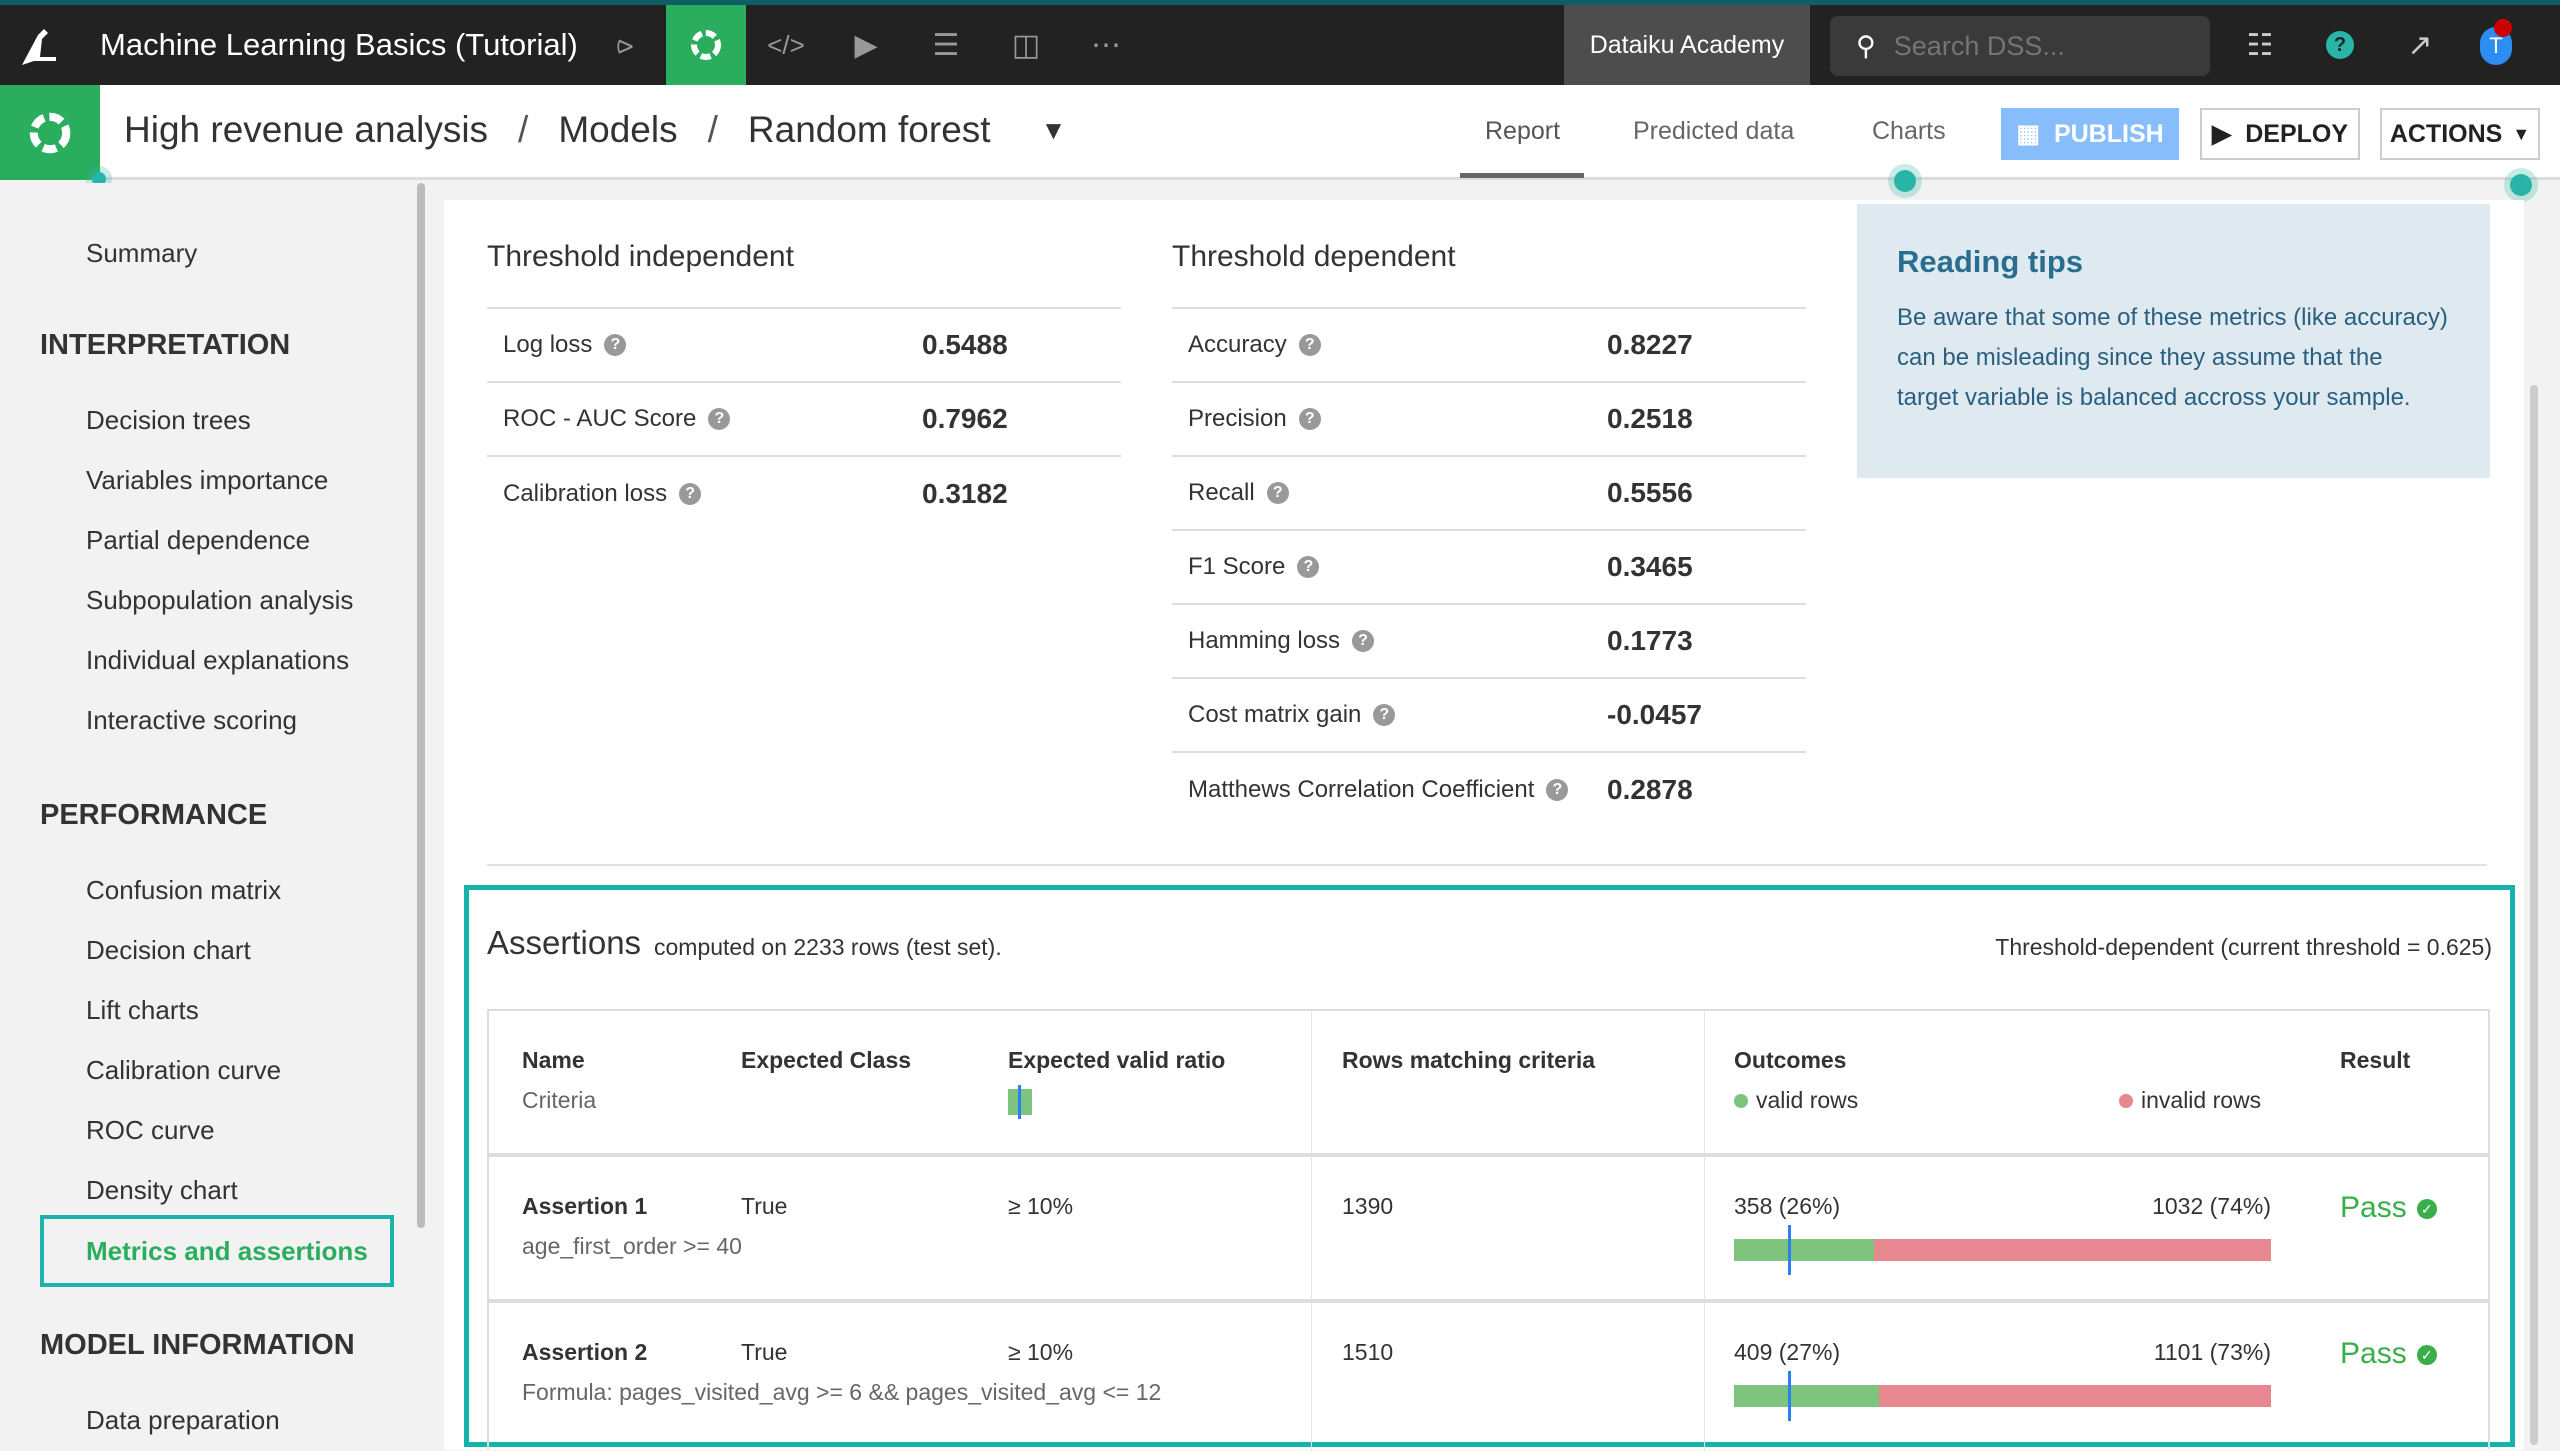 The width and height of the screenshot is (2560, 1451). What do you see at coordinates (207, 480) in the screenshot?
I see `sidebar-item-variables-importance: Variables importance` at bounding box center [207, 480].